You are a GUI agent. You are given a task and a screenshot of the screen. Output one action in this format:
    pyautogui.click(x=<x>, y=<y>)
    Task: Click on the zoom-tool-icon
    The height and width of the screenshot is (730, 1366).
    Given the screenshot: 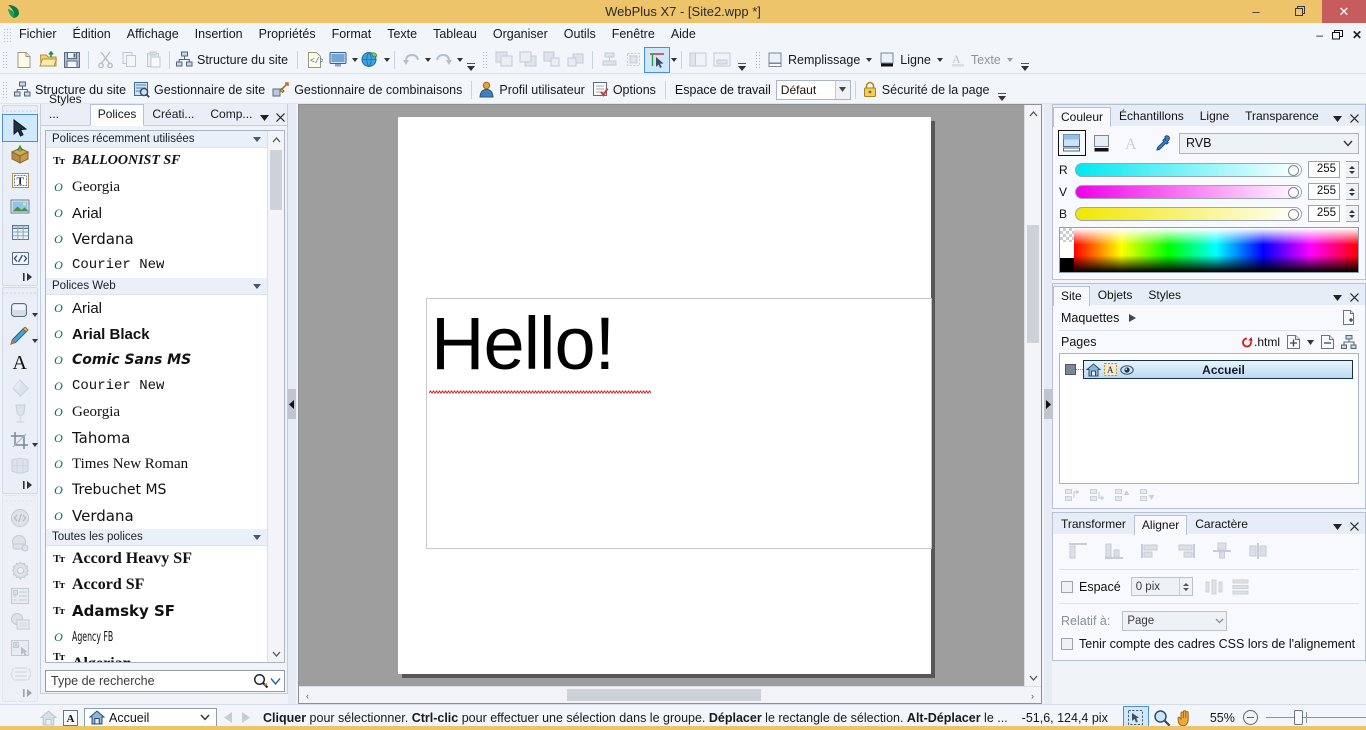 What is the action you would take?
    pyautogui.click(x=1162, y=718)
    